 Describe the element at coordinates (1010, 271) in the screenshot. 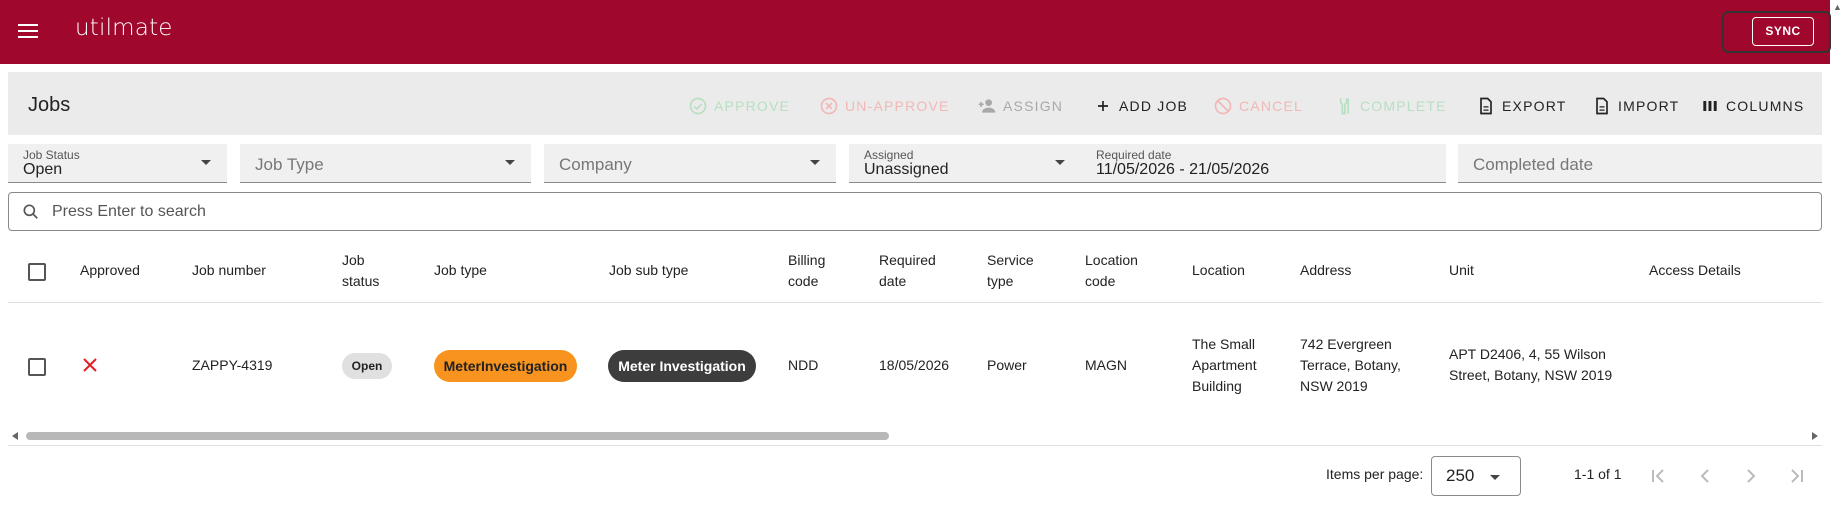

I see `header-service-type: Service type` at that location.